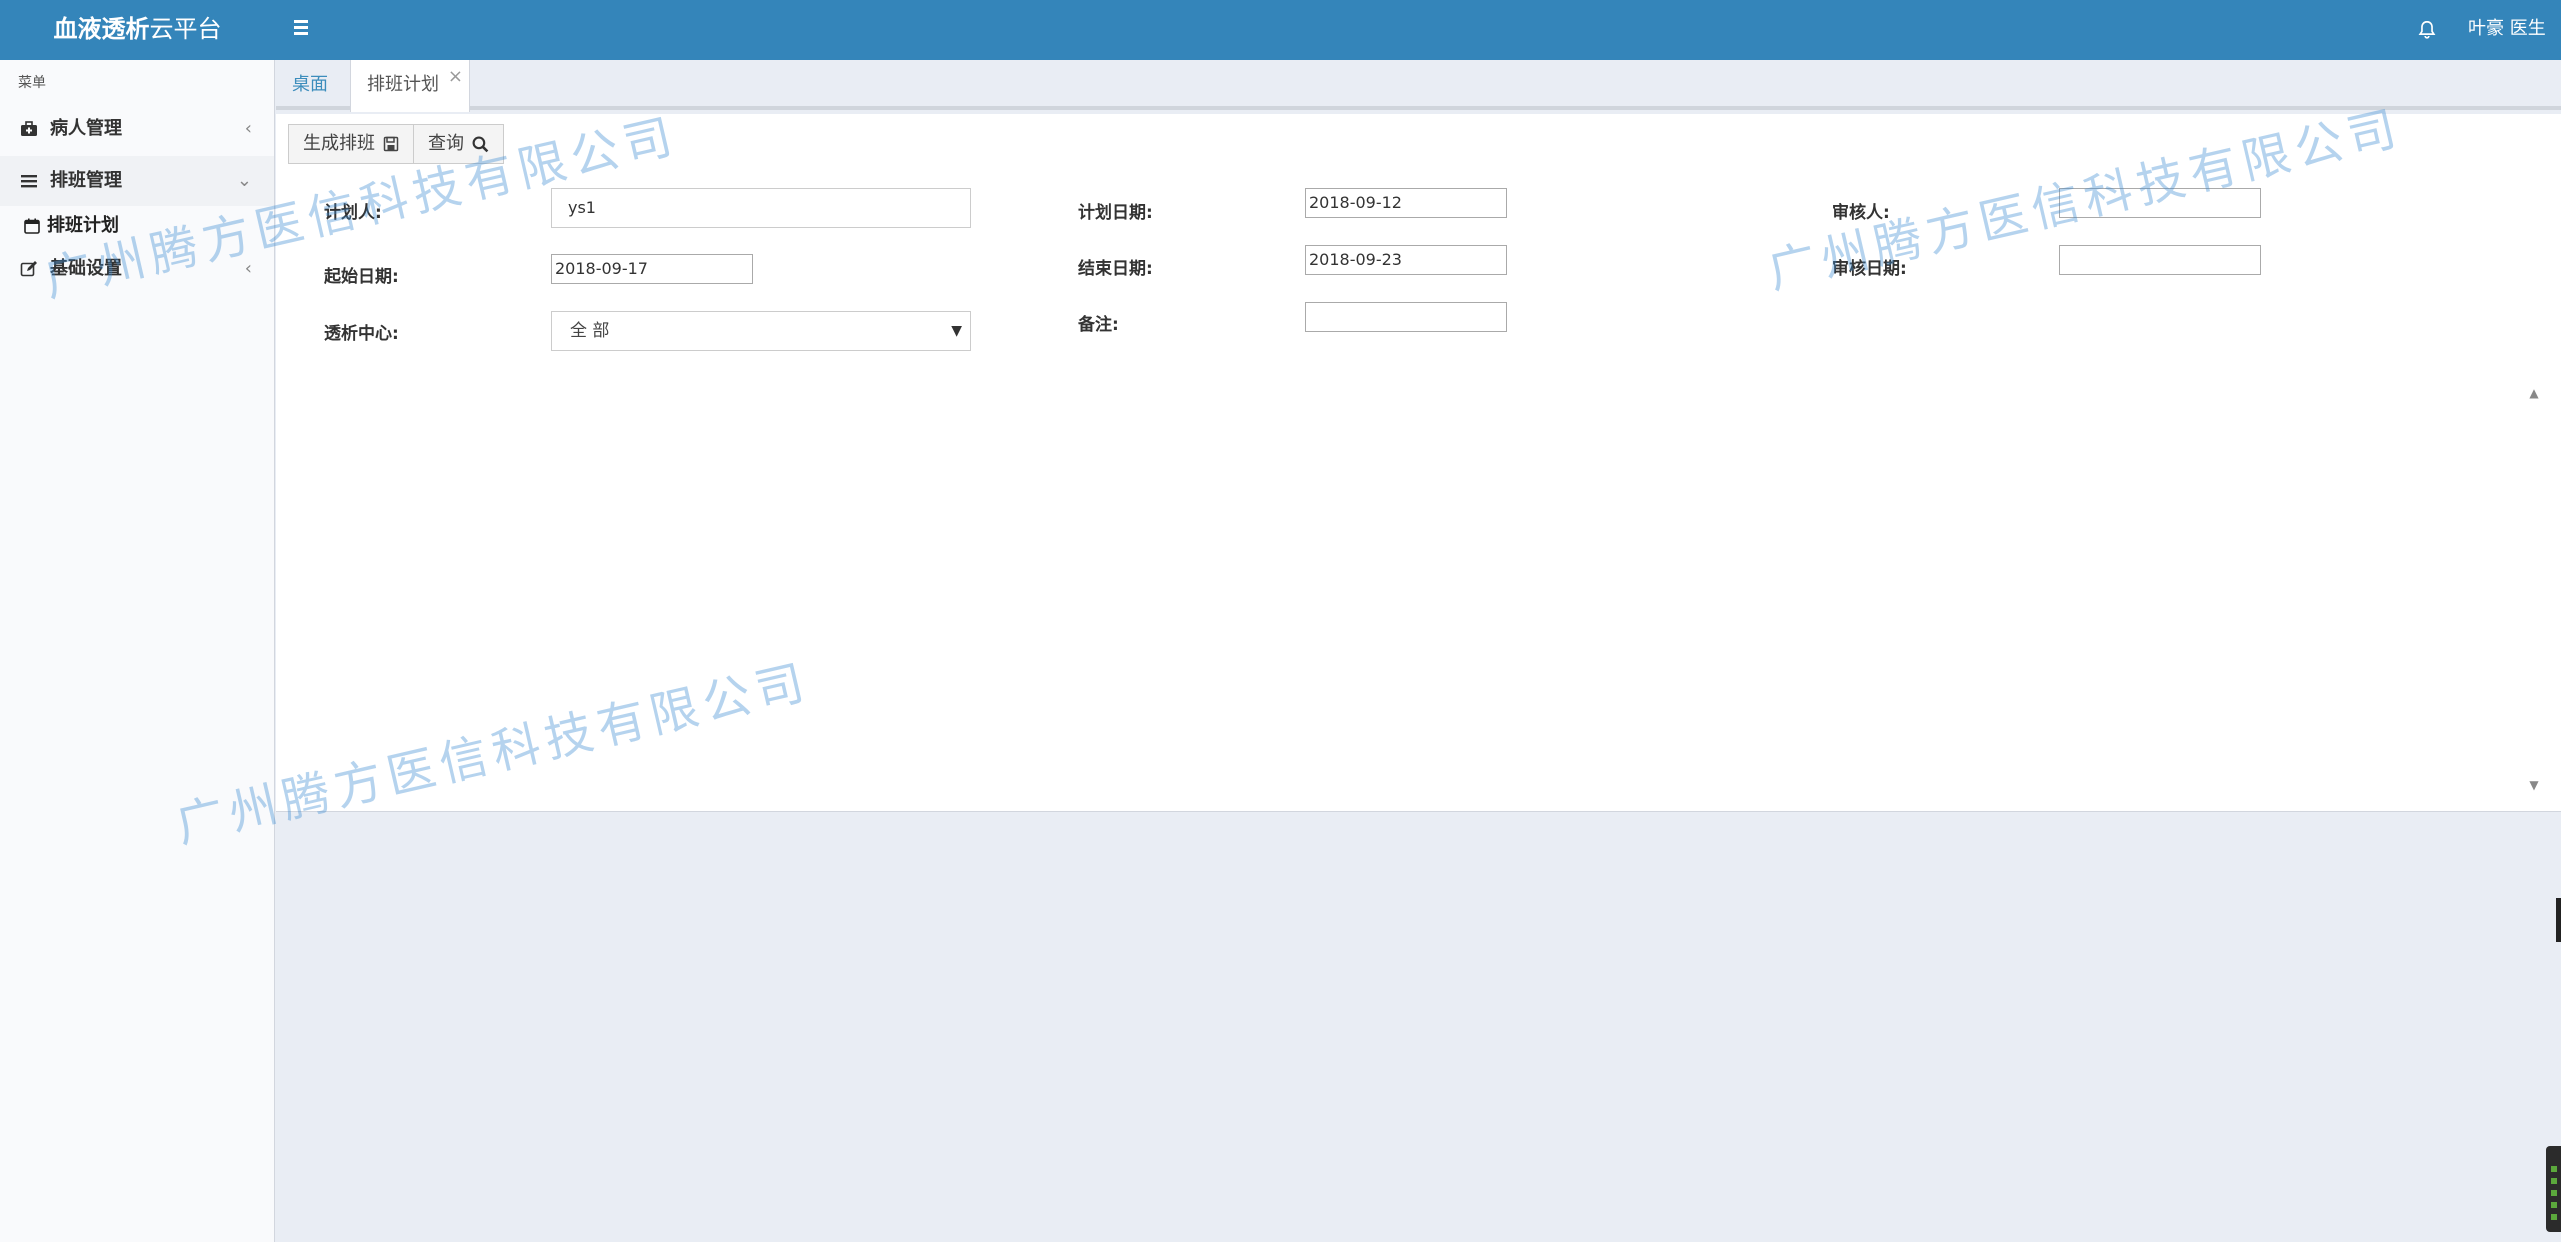  What do you see at coordinates (2507, 30) in the screenshot?
I see `user-menu: 叶豪 医生` at bounding box center [2507, 30].